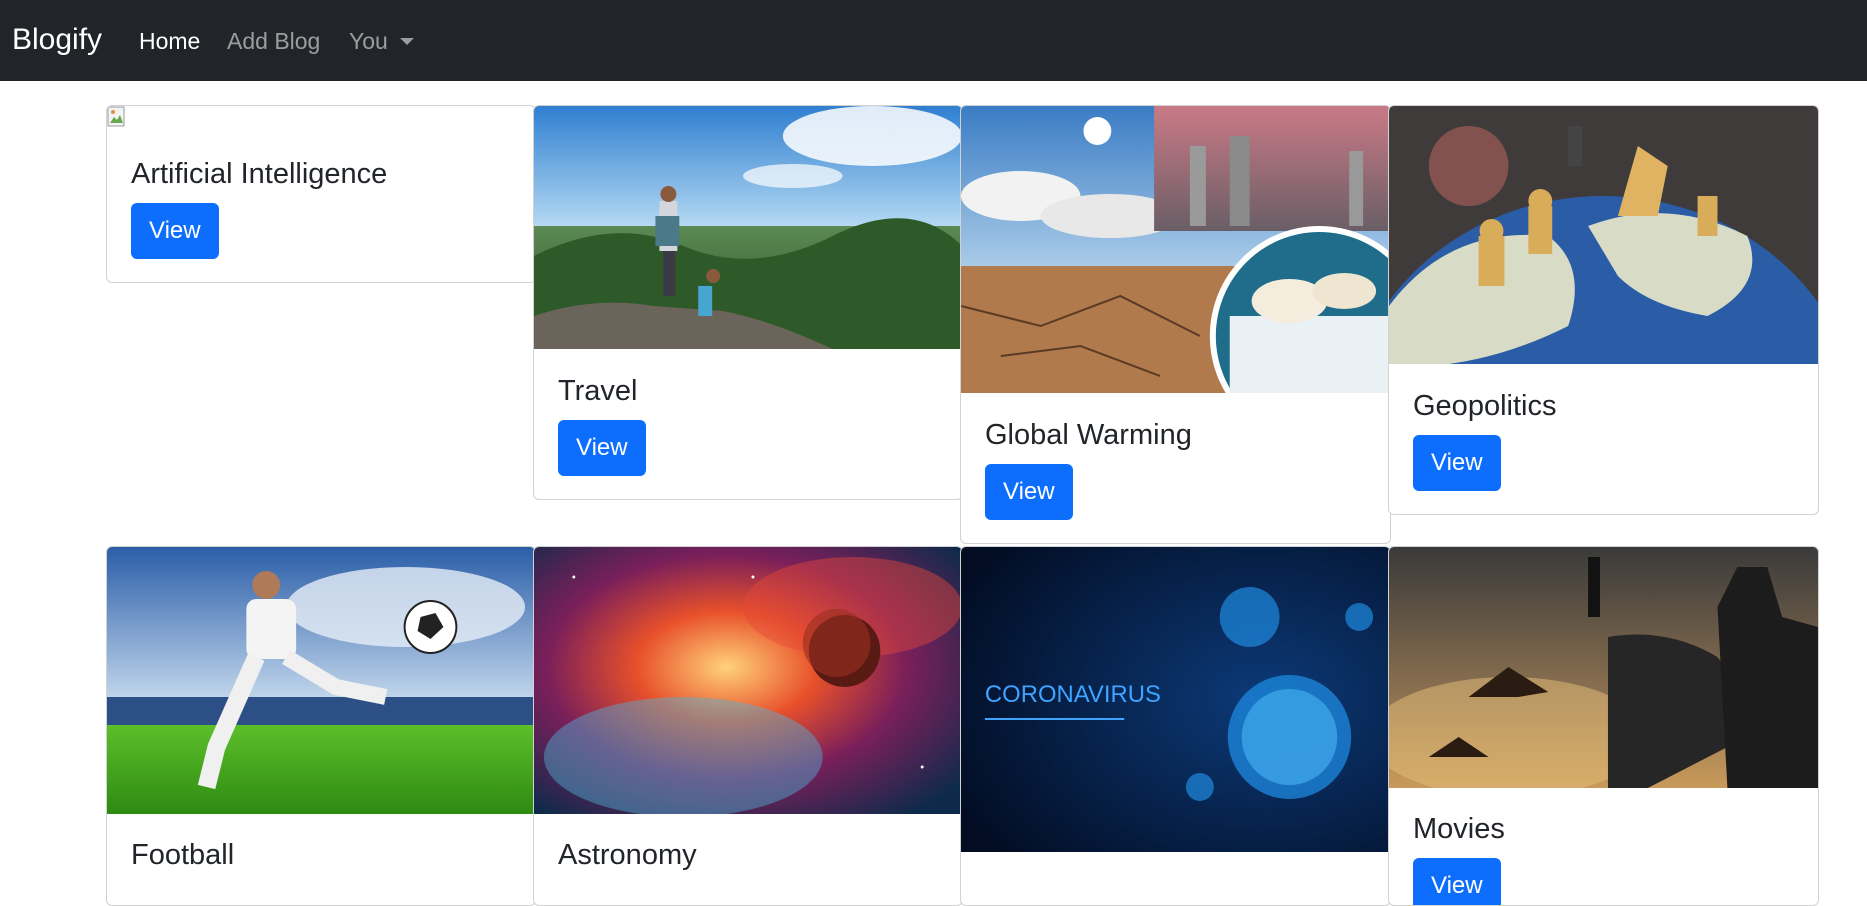 The image size is (1867, 906). Describe the element at coordinates (1088, 435) in the screenshot. I see `card-title: Global Warming` at that location.